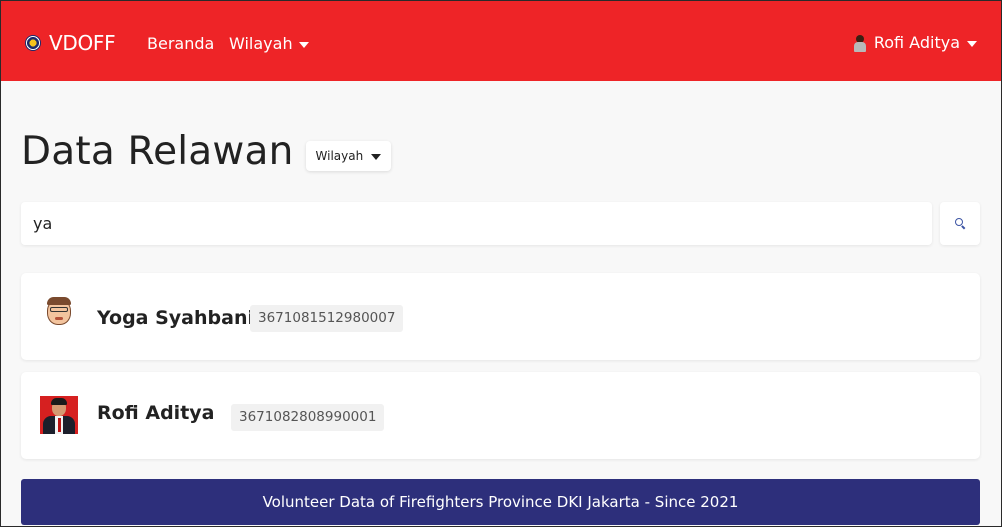 Image resolution: width=1002 pixels, height=527 pixels. What do you see at coordinates (59, 312) in the screenshot?
I see `cartoon-avatar` at bounding box center [59, 312].